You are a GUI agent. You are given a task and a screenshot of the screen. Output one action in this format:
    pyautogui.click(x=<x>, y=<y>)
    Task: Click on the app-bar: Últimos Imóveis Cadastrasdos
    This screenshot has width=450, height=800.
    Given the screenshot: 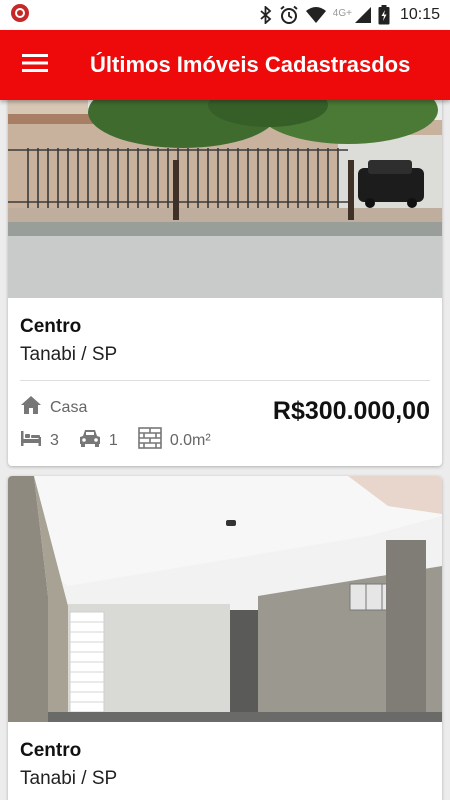 What is the action you would take?
    pyautogui.click(x=225, y=65)
    